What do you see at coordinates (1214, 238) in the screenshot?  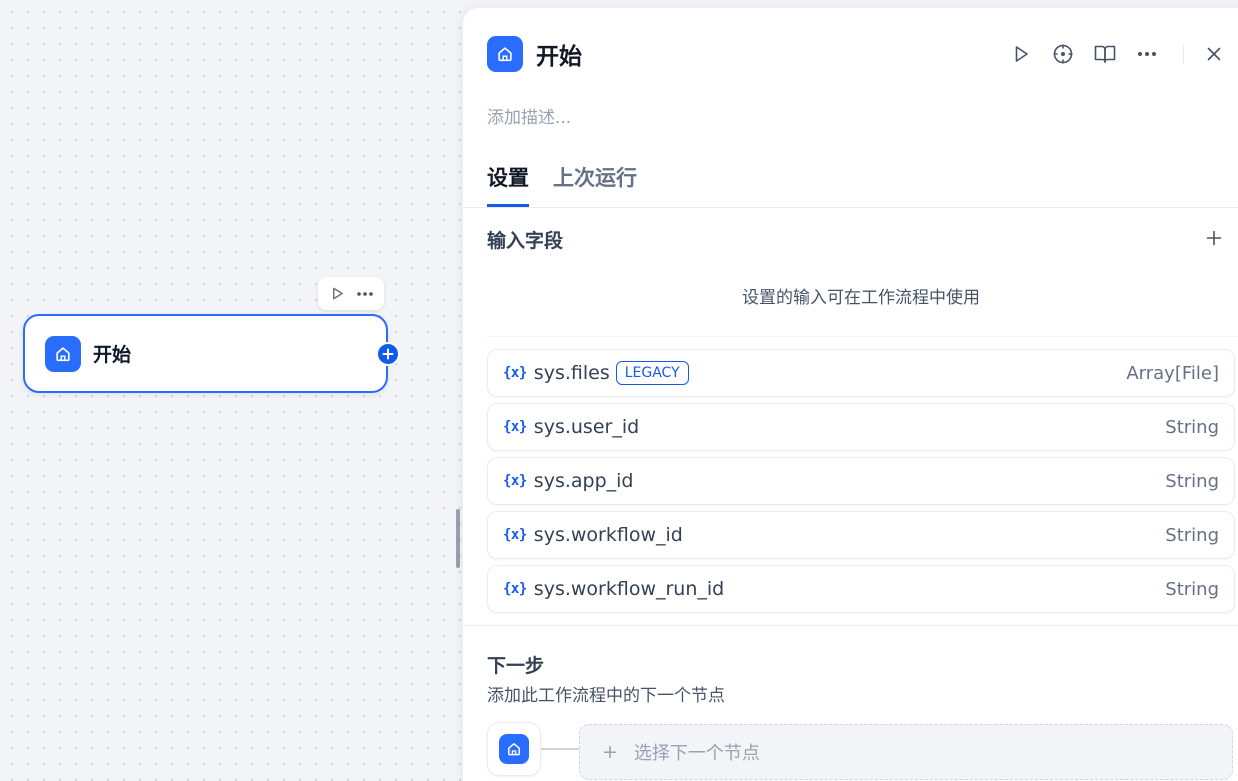 I see `add-input-field-button` at bounding box center [1214, 238].